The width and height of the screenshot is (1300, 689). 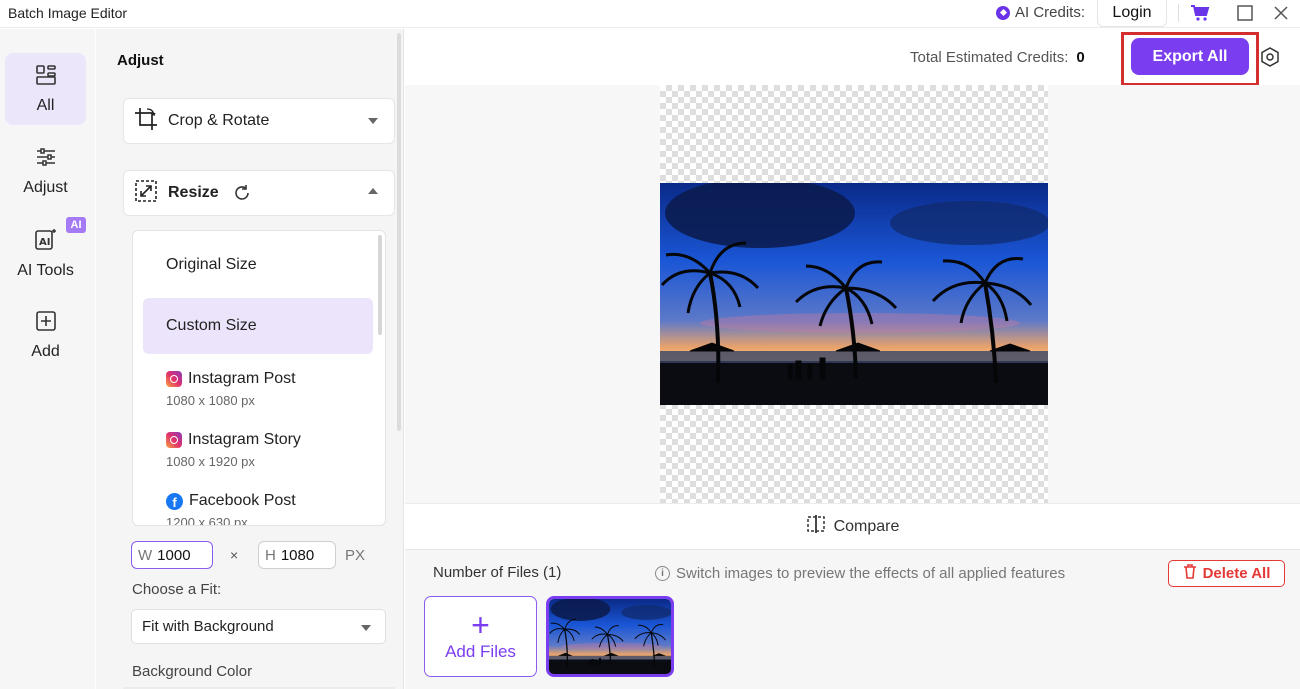 What do you see at coordinates (989, 57) in the screenshot?
I see `estimated-credits-label: Total Estimated Credits:` at bounding box center [989, 57].